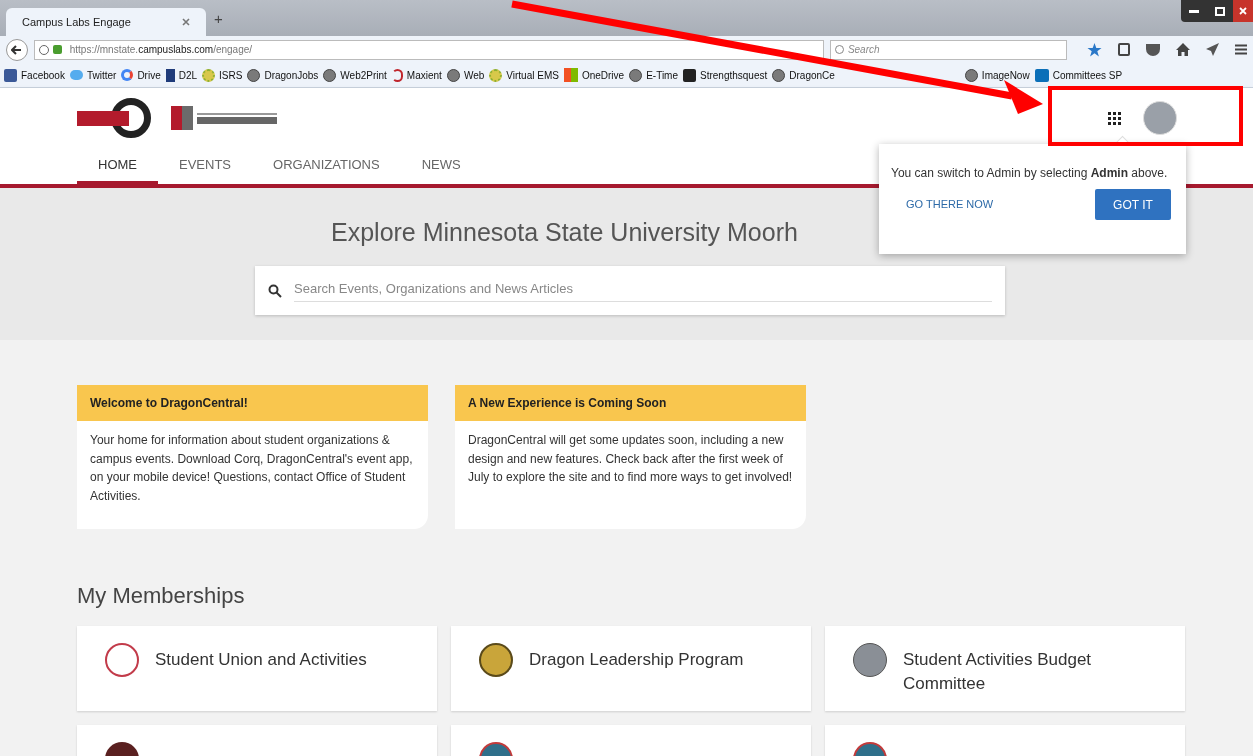 Image resolution: width=1253 pixels, height=756 pixels. What do you see at coordinates (161, 596) in the screenshot?
I see `section-title: My Memberships` at bounding box center [161, 596].